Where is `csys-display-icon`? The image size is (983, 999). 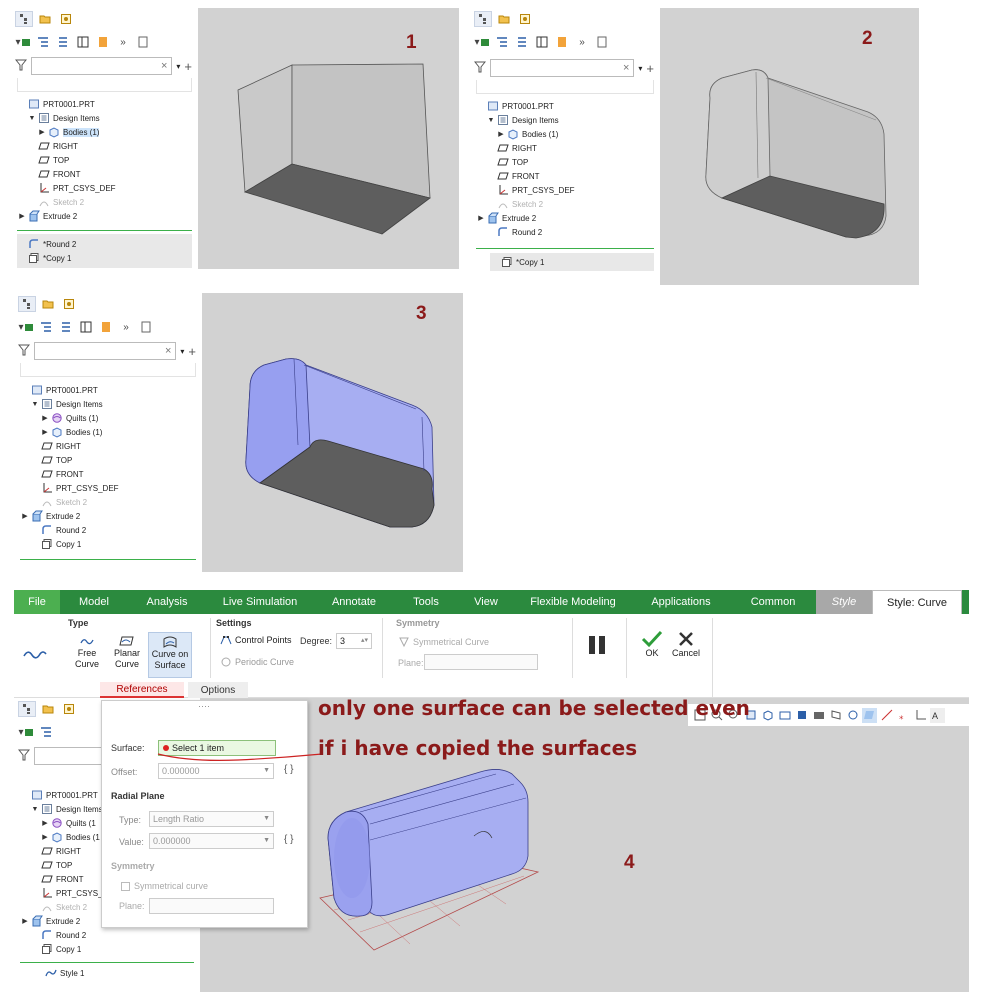
csys-display-icon is located at coordinates (920, 715).